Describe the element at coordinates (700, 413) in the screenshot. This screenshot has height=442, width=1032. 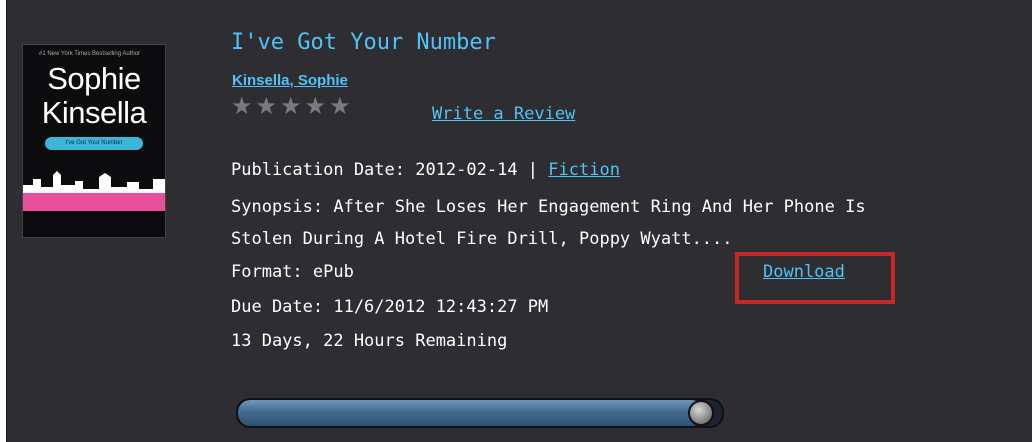
I see `progress-slider-knob` at that location.